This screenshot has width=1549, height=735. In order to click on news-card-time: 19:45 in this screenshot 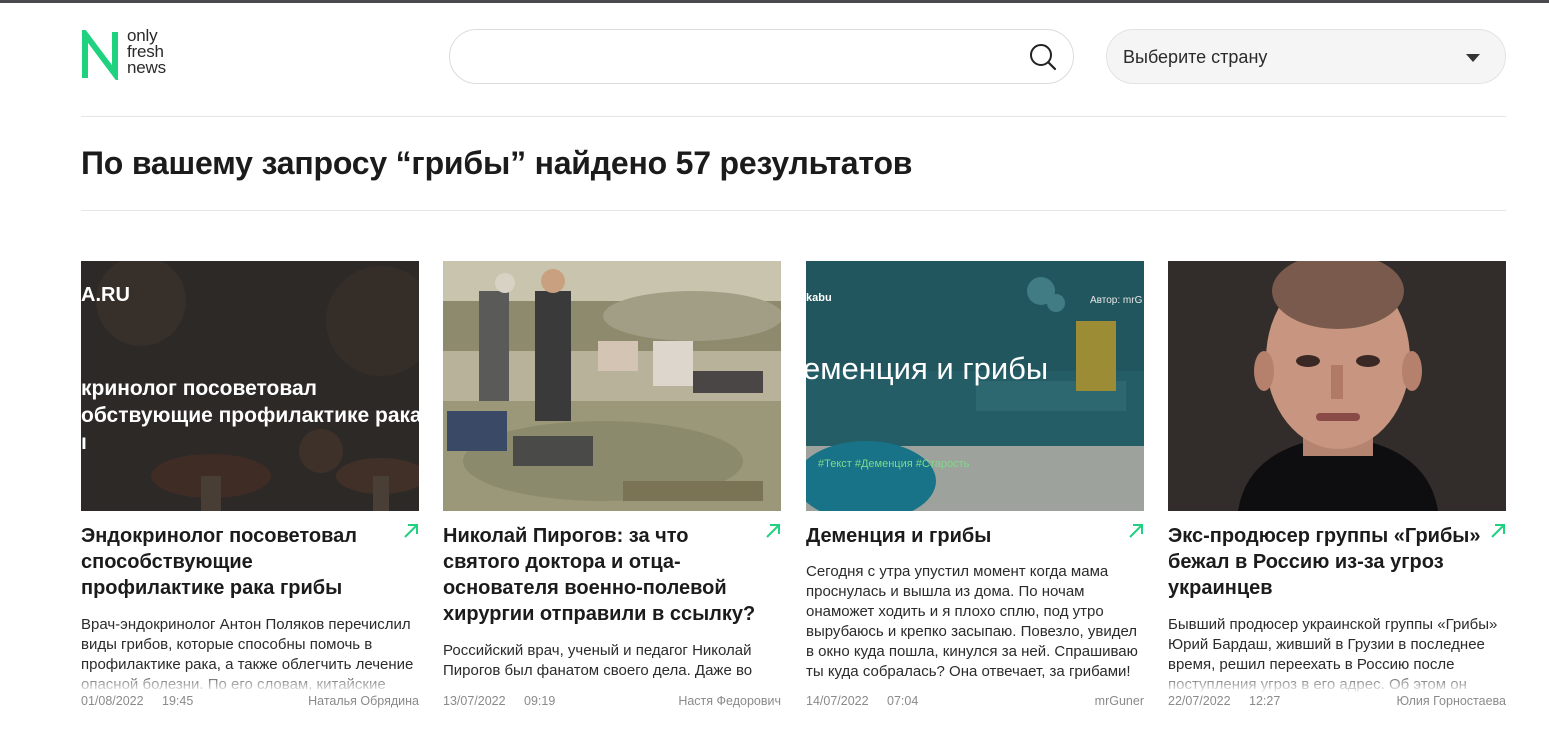, I will do `click(178, 701)`.